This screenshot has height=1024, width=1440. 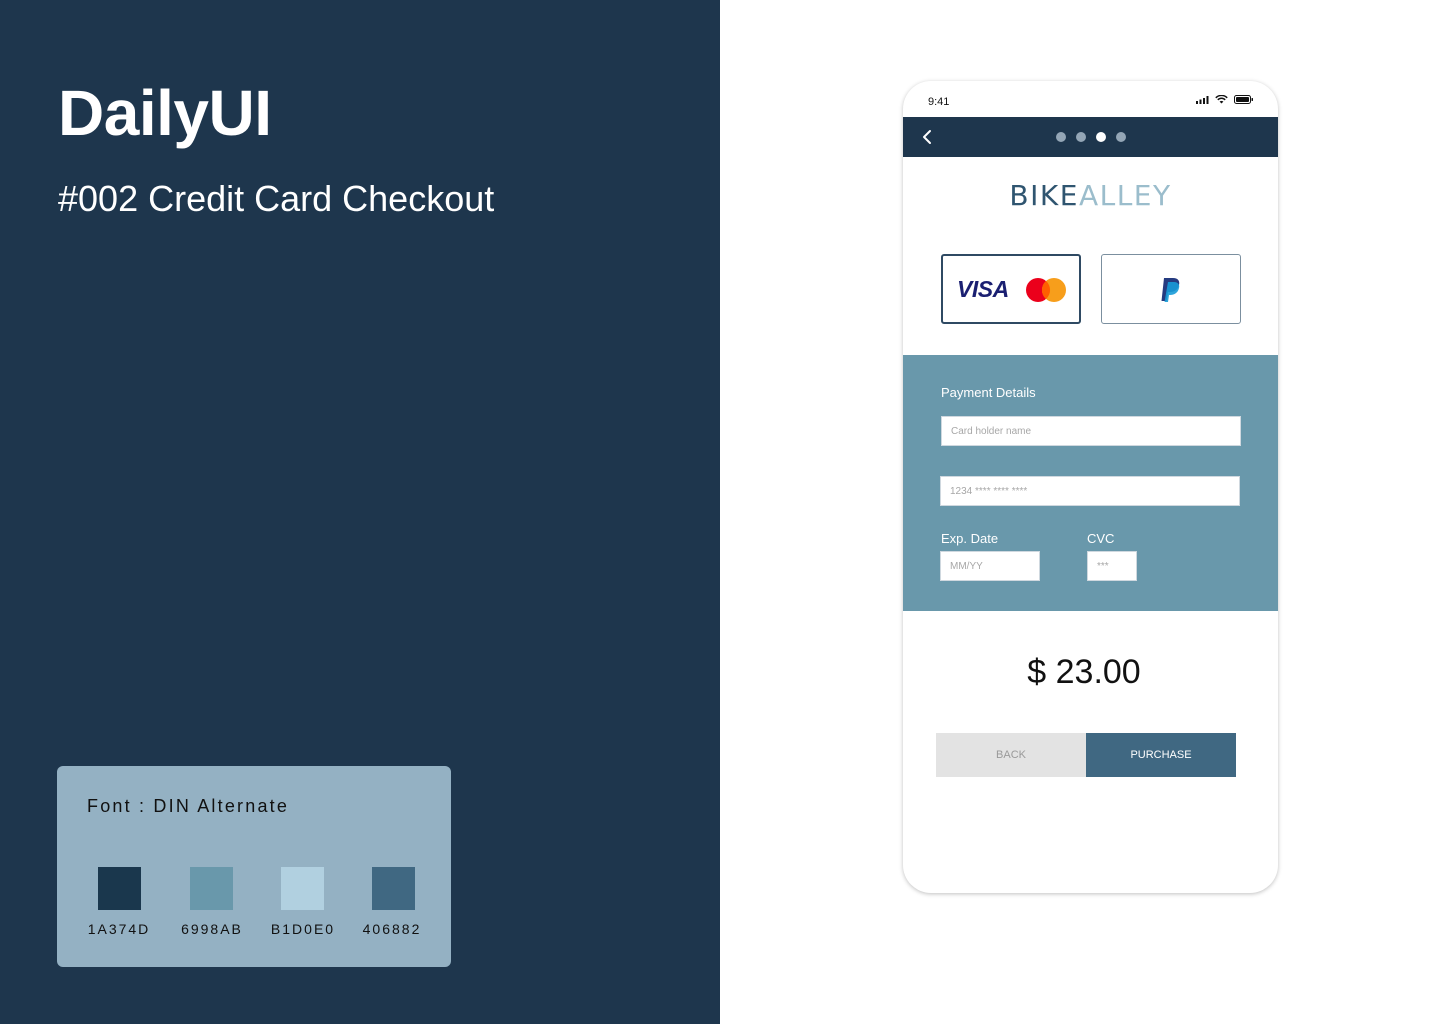 I want to click on nav-bar, so click(x=1090, y=137).